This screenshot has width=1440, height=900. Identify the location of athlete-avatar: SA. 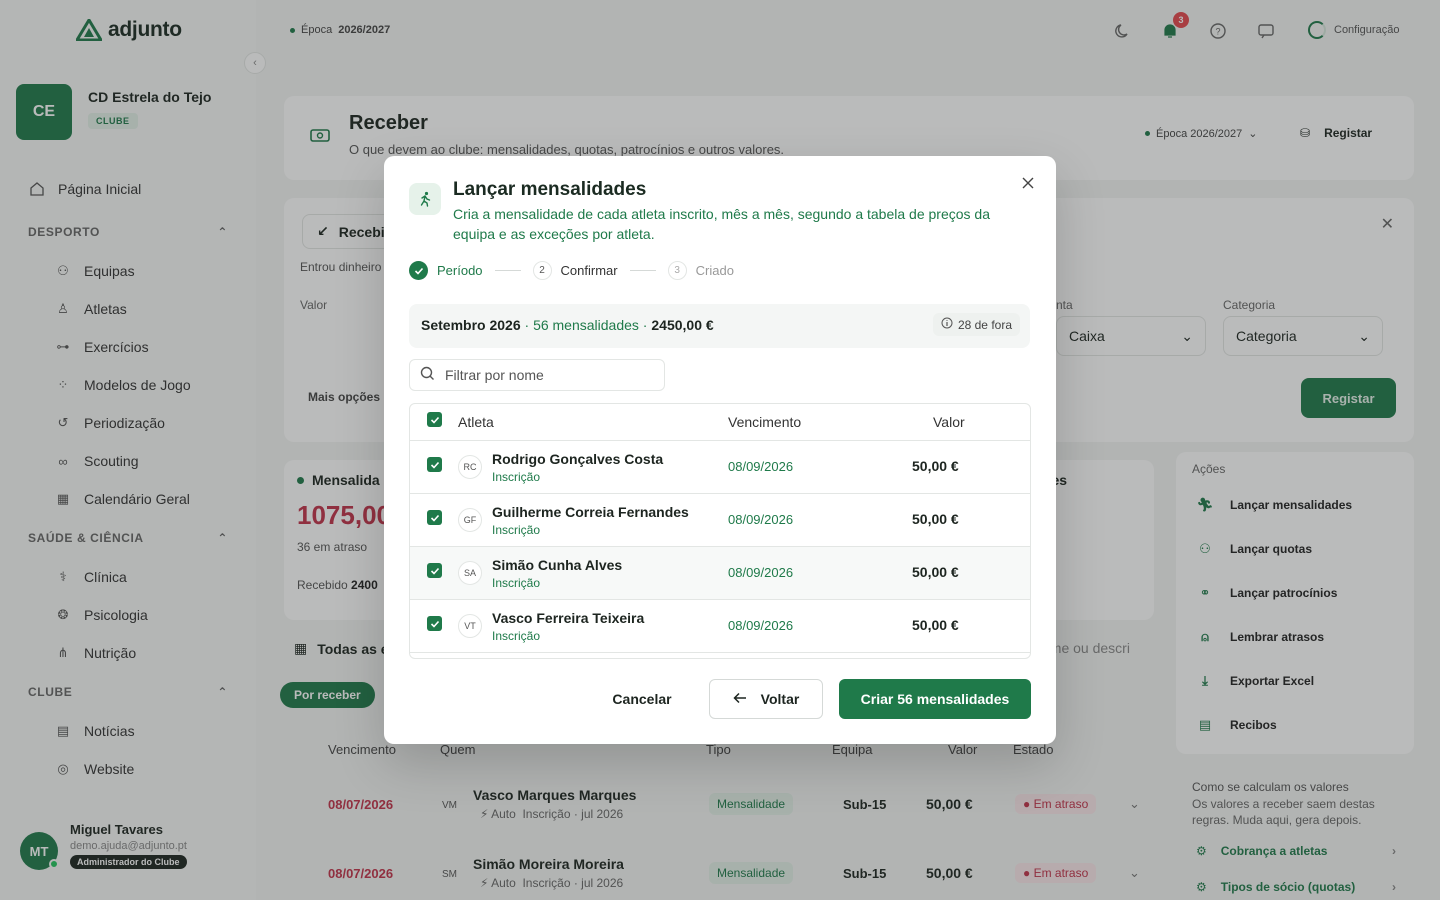
(470, 573).